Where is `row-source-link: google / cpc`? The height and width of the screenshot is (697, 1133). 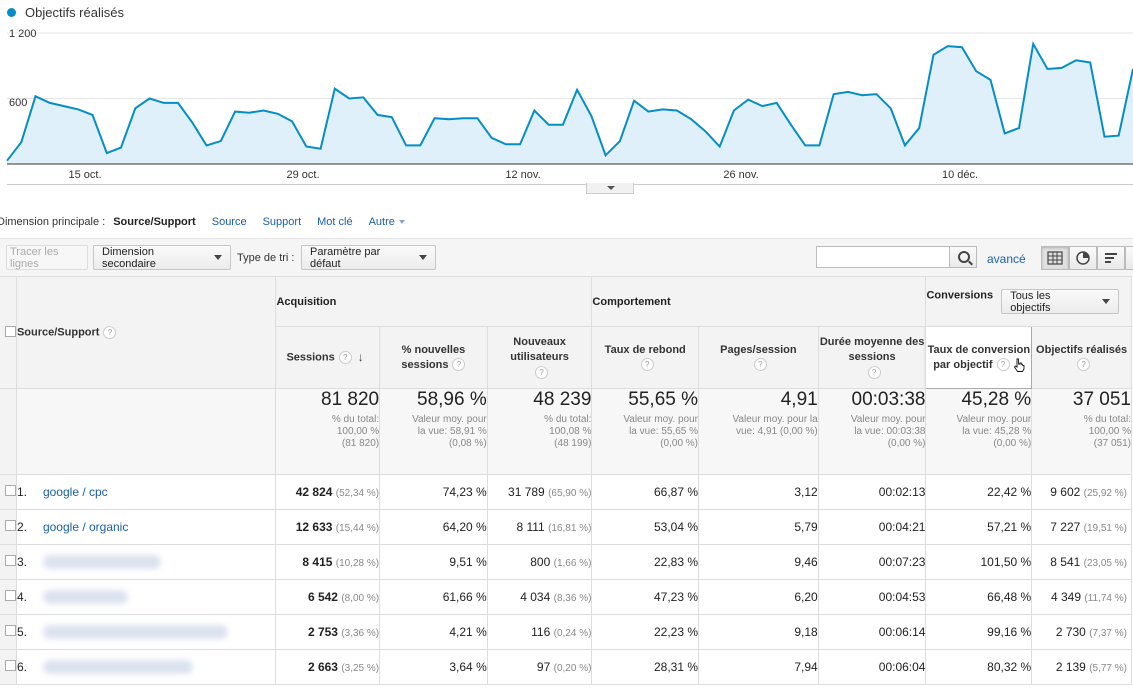
row-source-link: google / cpc is located at coordinates (75, 492).